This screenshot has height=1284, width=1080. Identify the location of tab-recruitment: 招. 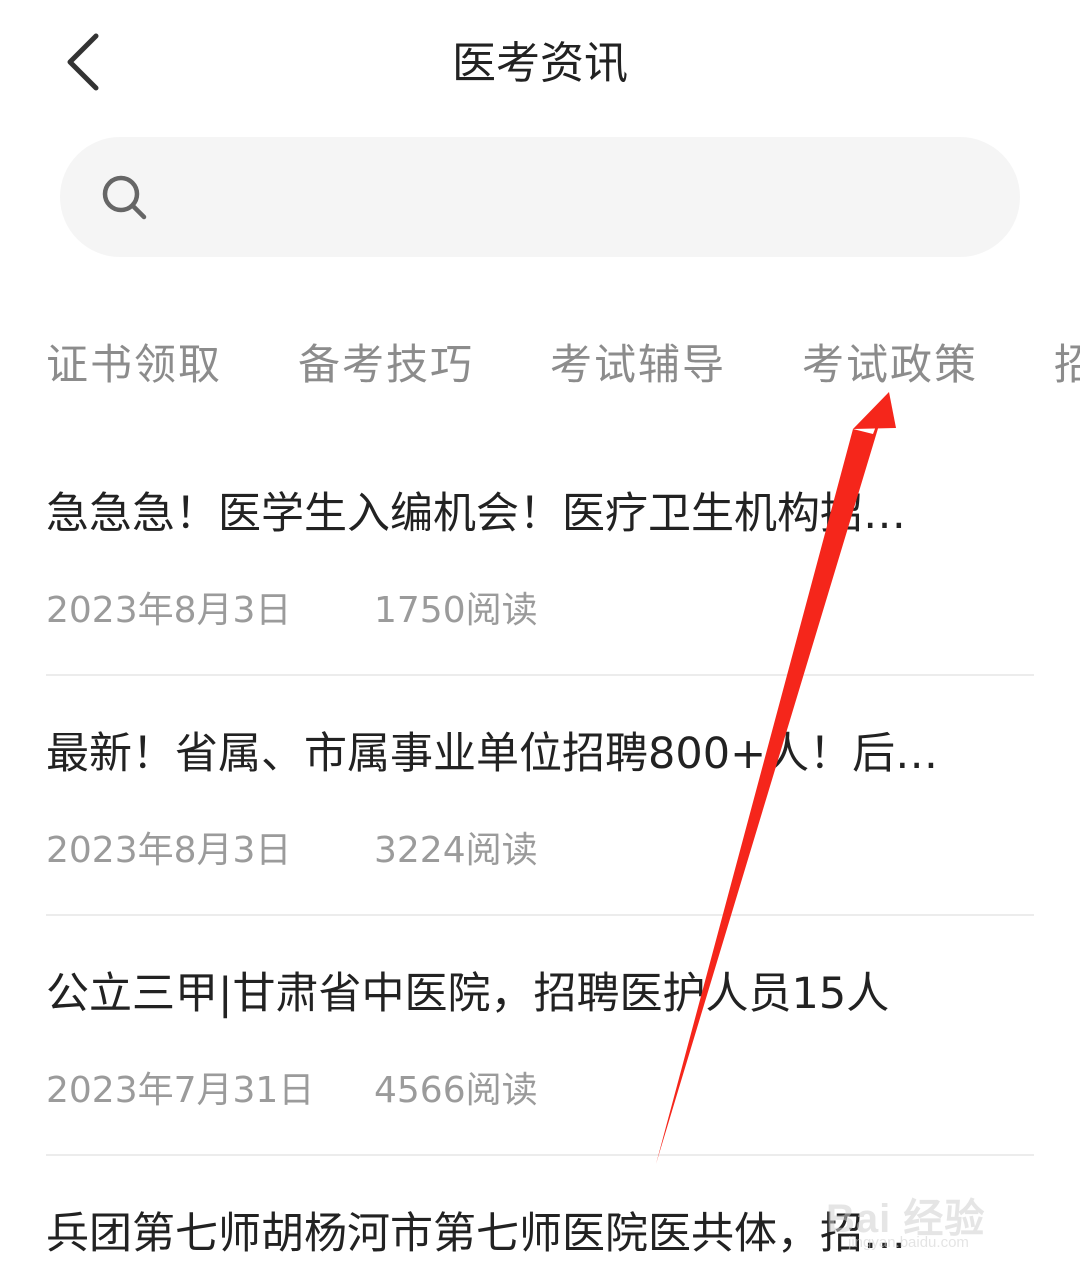
(1067, 365).